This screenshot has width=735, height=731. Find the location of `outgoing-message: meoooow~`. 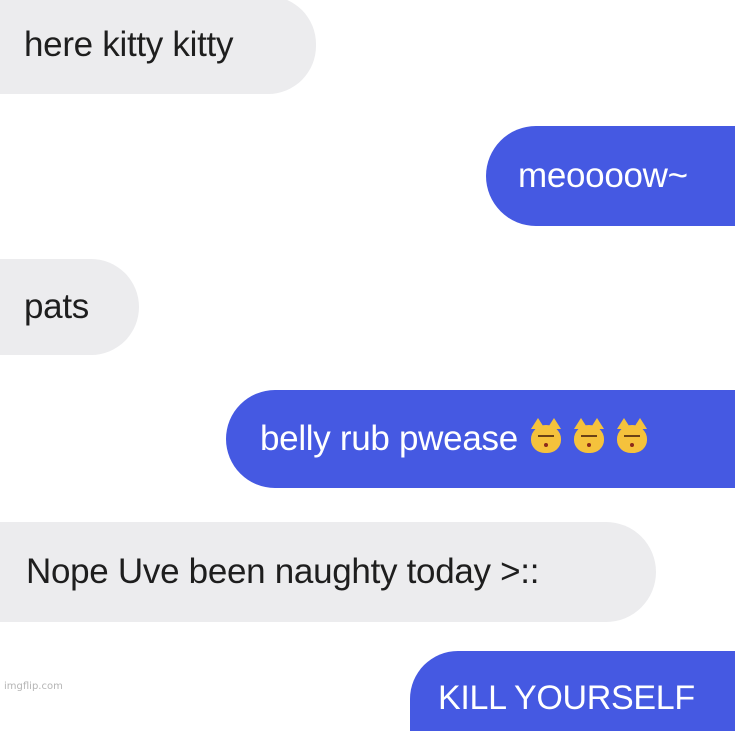

outgoing-message: meoooow~ is located at coordinates (610, 176).